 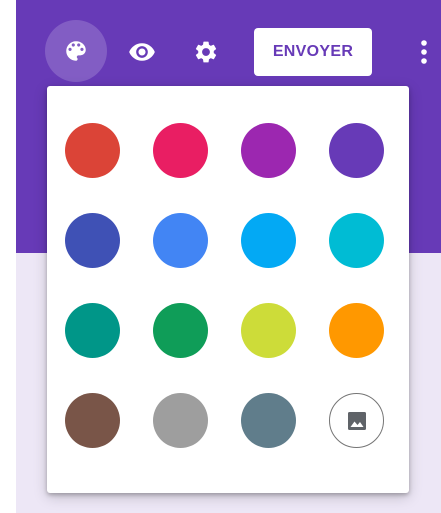 I want to click on palette-button, so click(x=76, y=51).